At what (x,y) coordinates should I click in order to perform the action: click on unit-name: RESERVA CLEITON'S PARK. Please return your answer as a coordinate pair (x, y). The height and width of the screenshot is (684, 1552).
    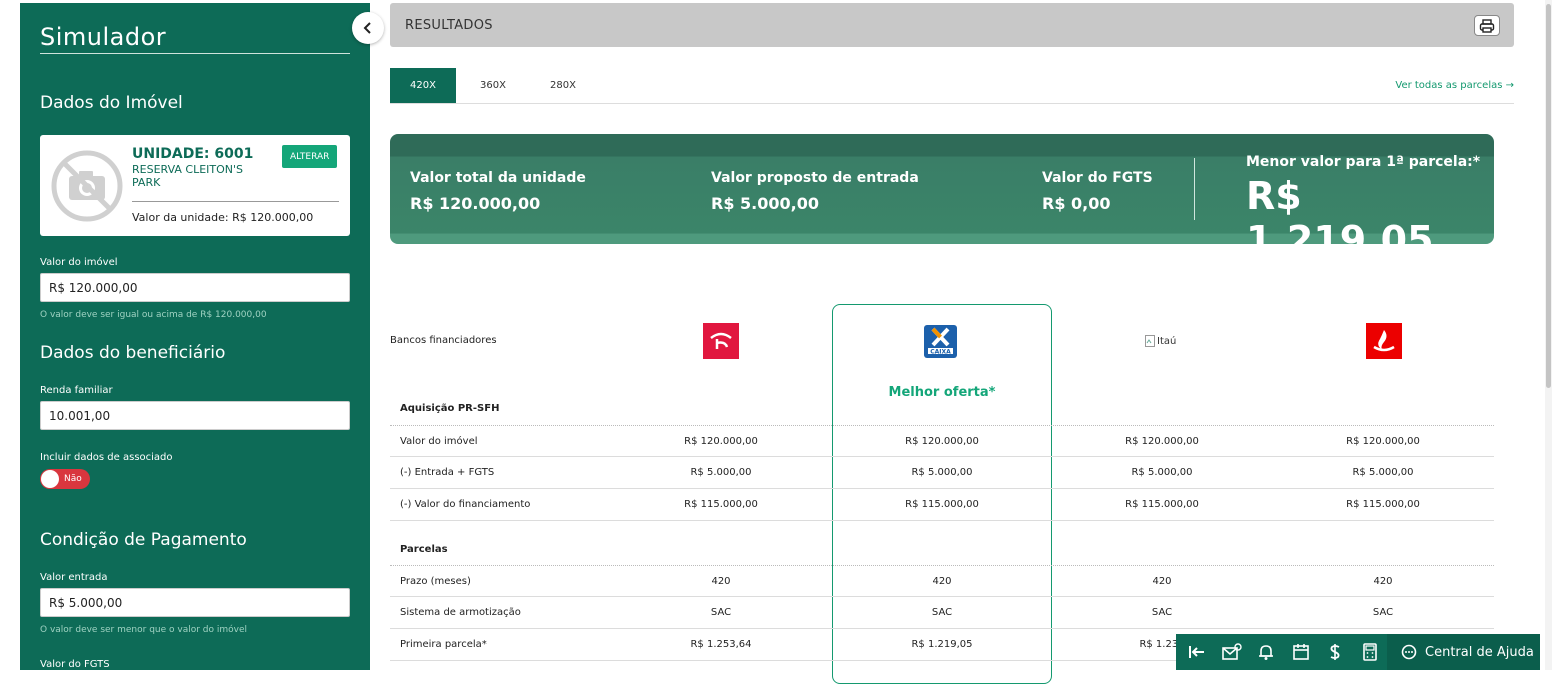
    Looking at the image, I should click on (188, 176).